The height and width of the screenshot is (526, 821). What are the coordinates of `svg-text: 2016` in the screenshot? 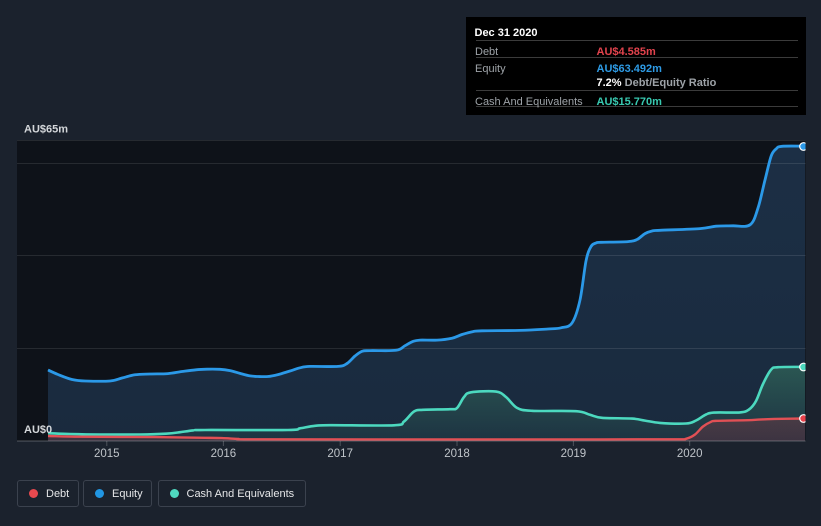 It's located at (224, 454).